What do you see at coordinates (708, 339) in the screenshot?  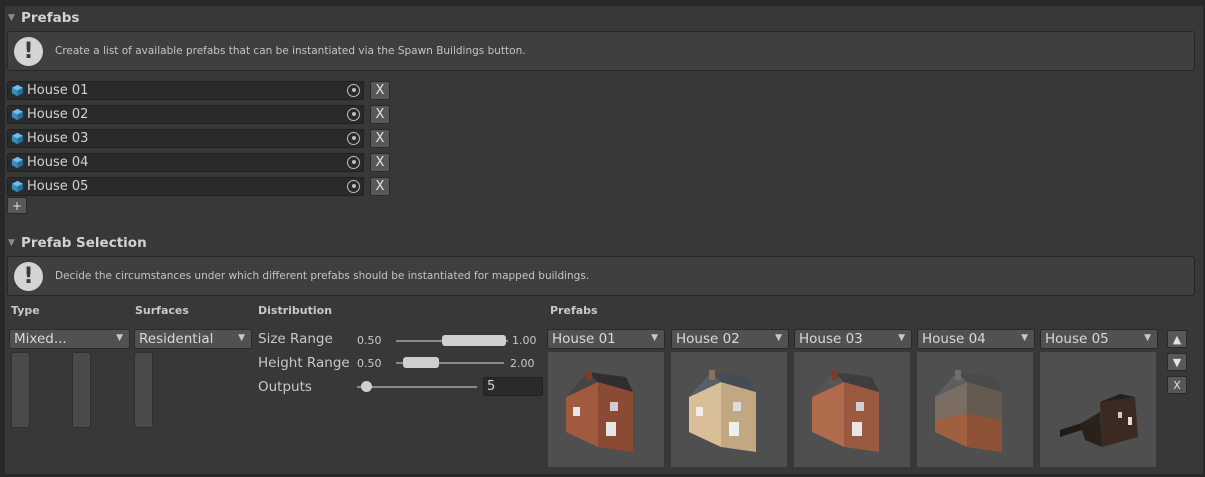 I see `prefab-slot-value: House 02` at bounding box center [708, 339].